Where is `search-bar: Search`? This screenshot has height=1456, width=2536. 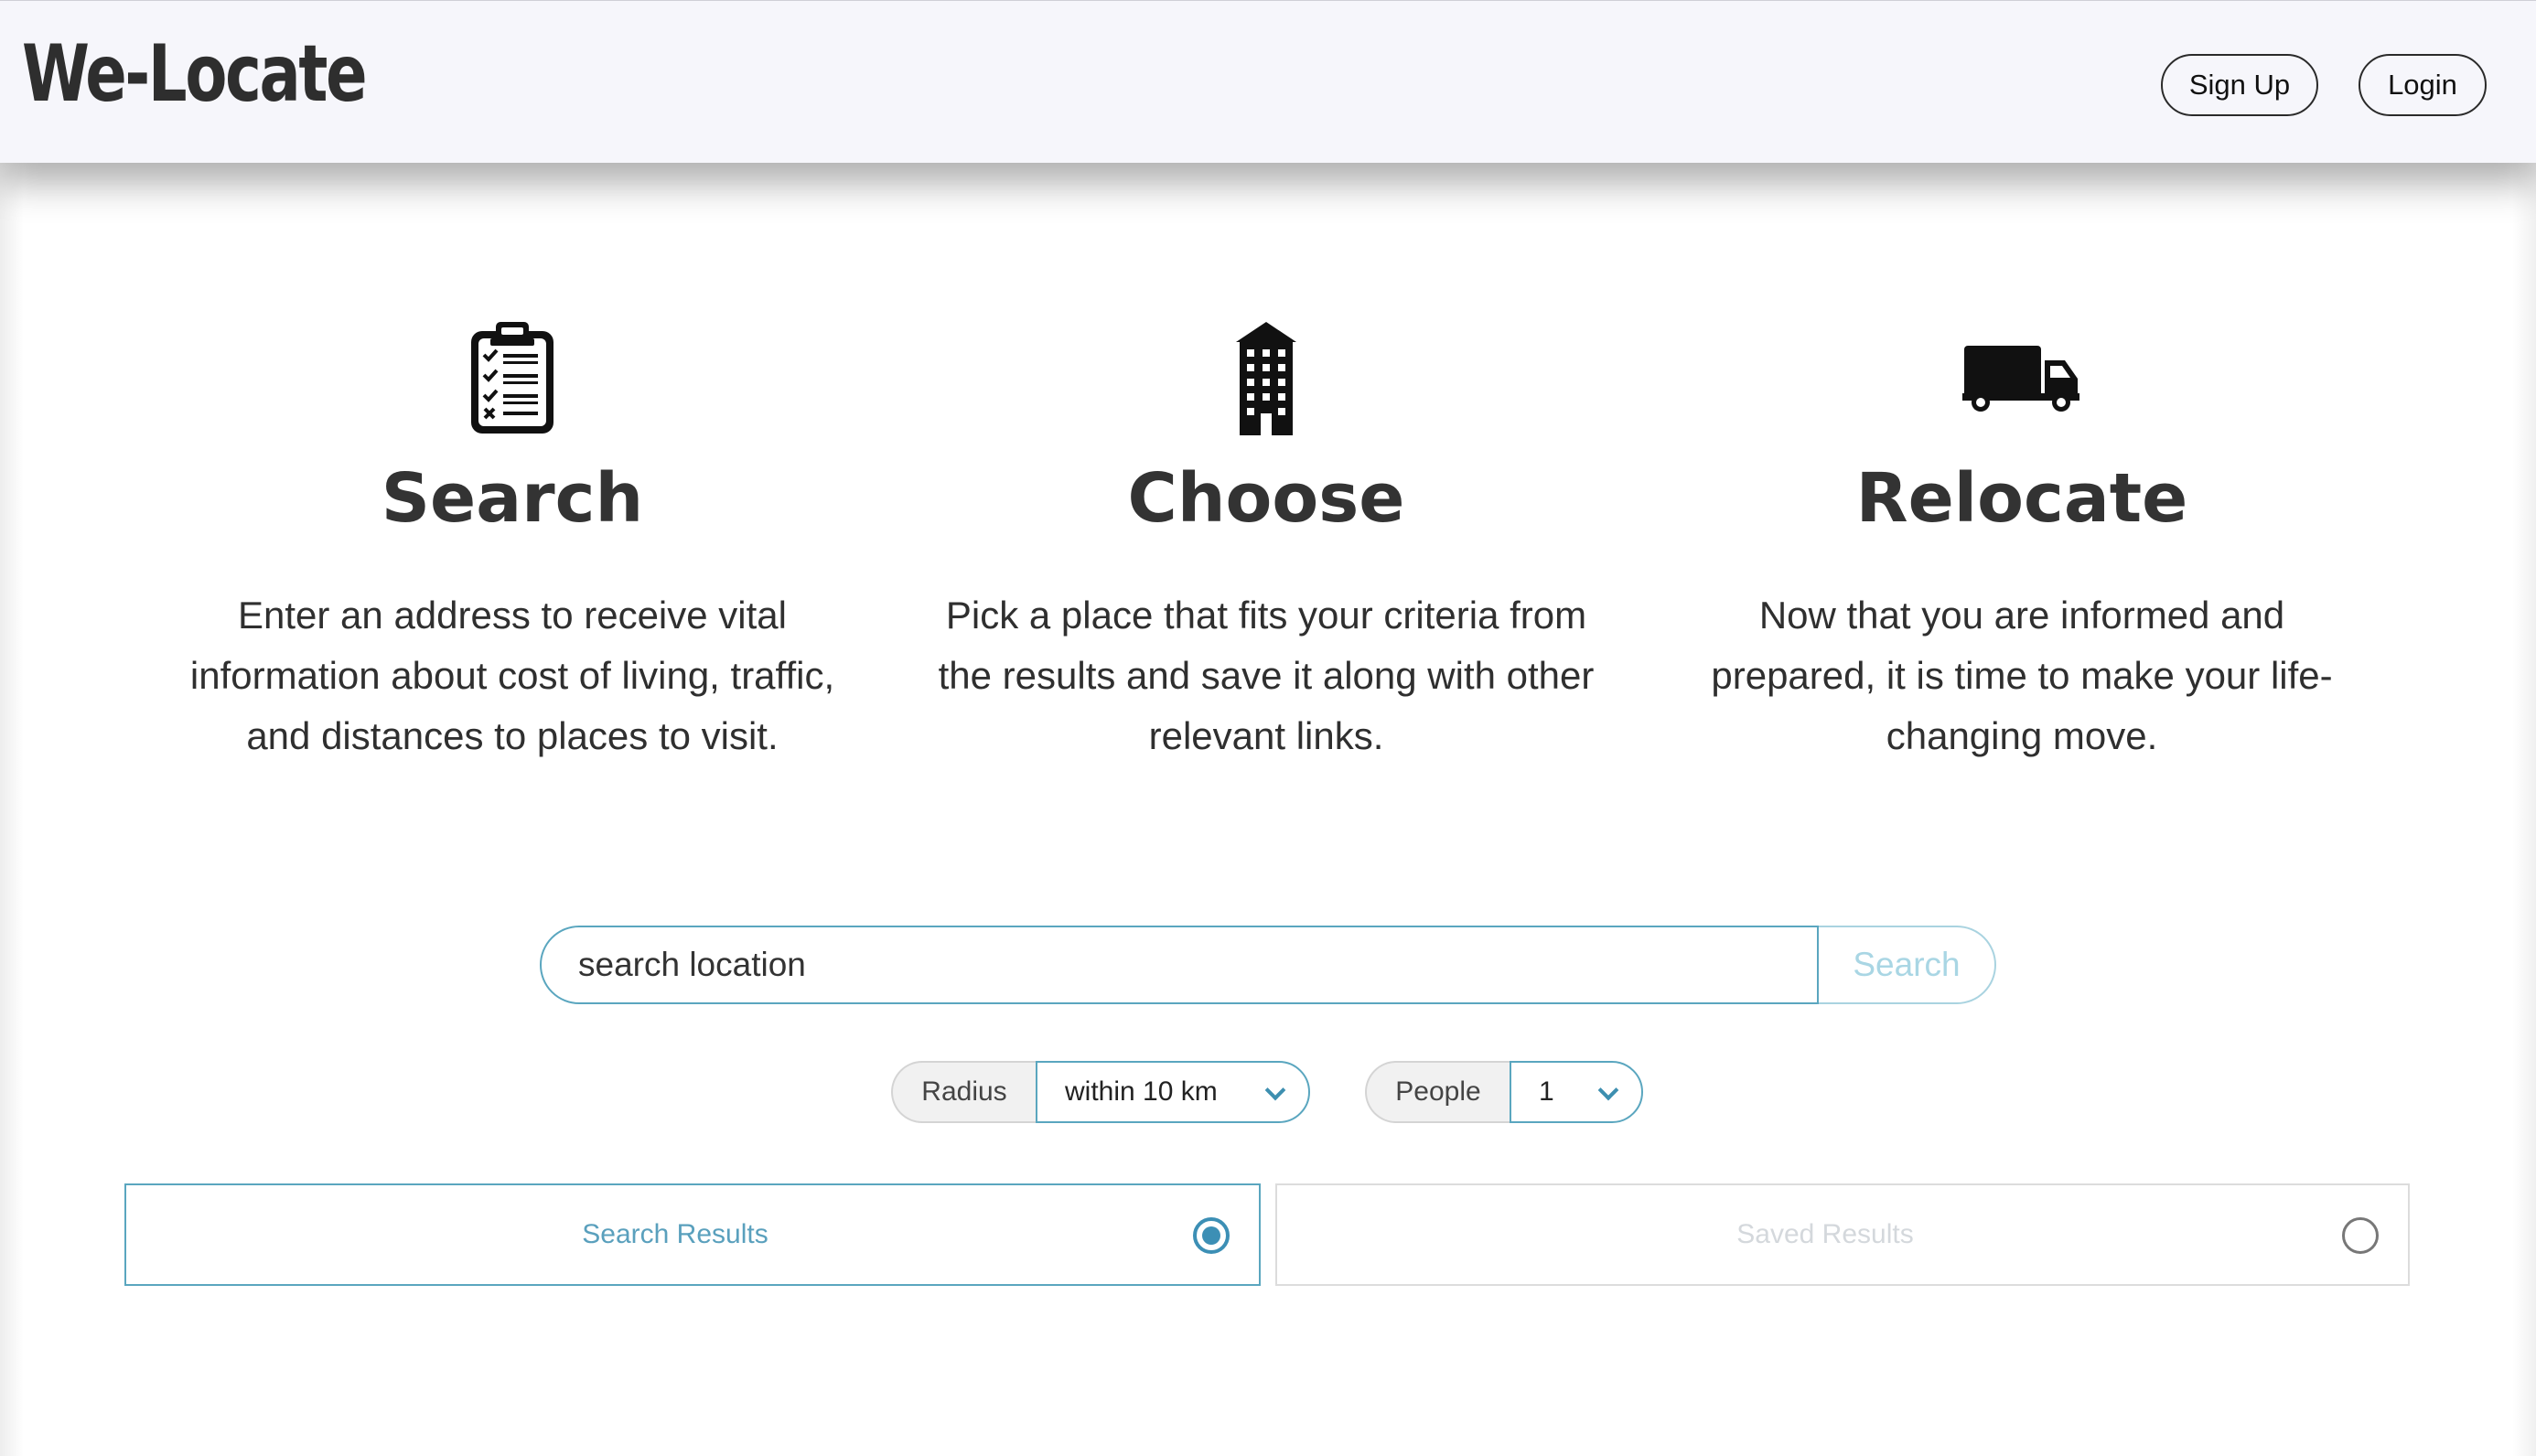
search-bar: Search is located at coordinates (1268, 965).